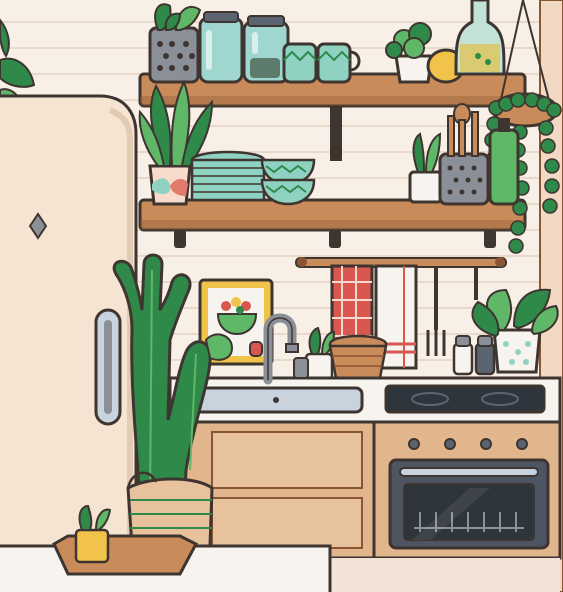 The image size is (563, 592). I want to click on green-bottle, so click(504, 162).